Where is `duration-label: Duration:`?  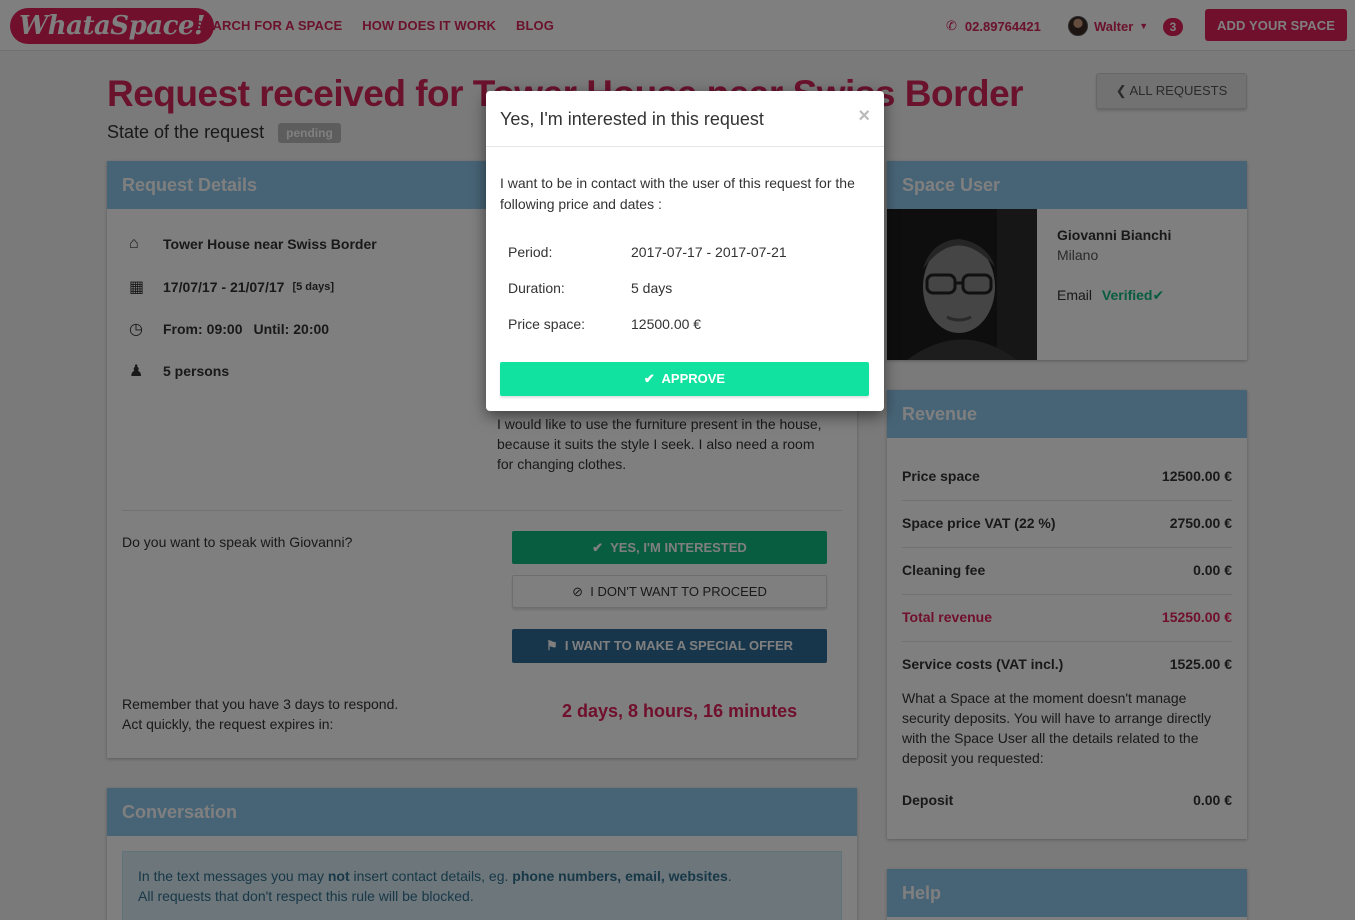
duration-label: Duration: is located at coordinates (536, 288).